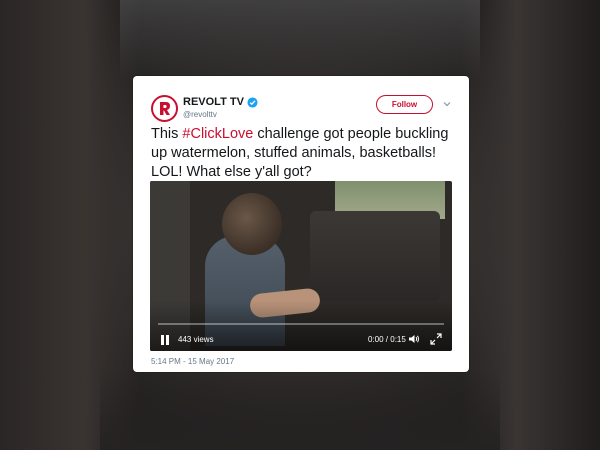 The height and width of the screenshot is (450, 600). Describe the element at coordinates (196, 339) in the screenshot. I see `video-views: 443 views` at that location.